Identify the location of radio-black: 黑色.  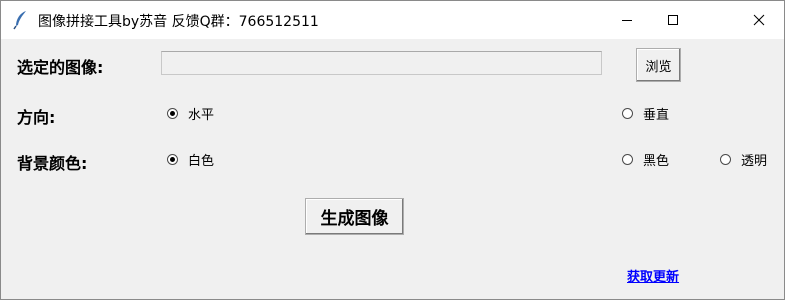
(645, 159).